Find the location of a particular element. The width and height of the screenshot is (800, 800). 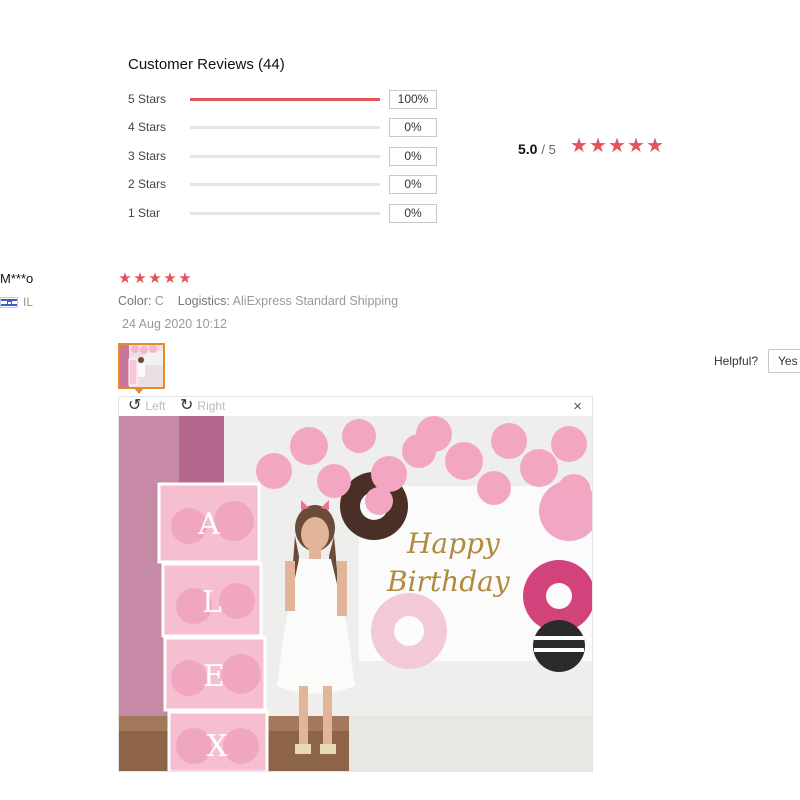

rotate-right-button: ↻ Right is located at coordinates (202, 406).